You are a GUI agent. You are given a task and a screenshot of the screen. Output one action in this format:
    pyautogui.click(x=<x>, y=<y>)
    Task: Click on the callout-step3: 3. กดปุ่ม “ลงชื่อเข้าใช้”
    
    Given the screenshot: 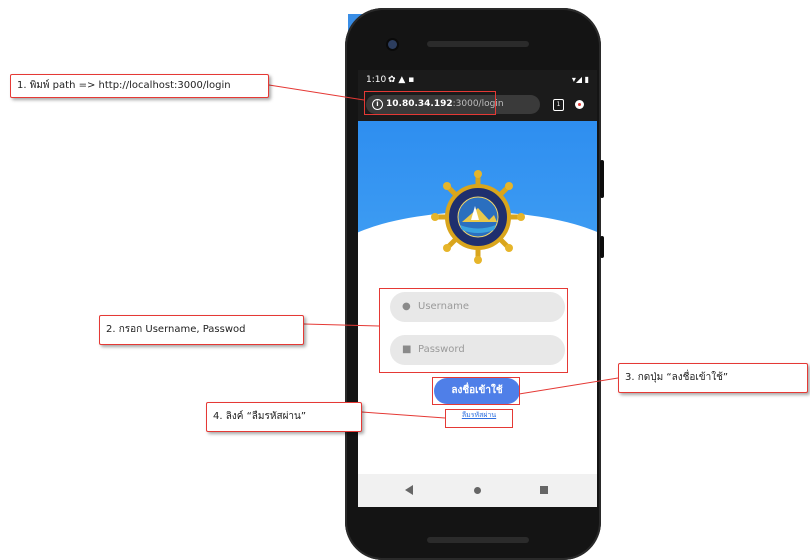 What is the action you would take?
    pyautogui.click(x=713, y=378)
    